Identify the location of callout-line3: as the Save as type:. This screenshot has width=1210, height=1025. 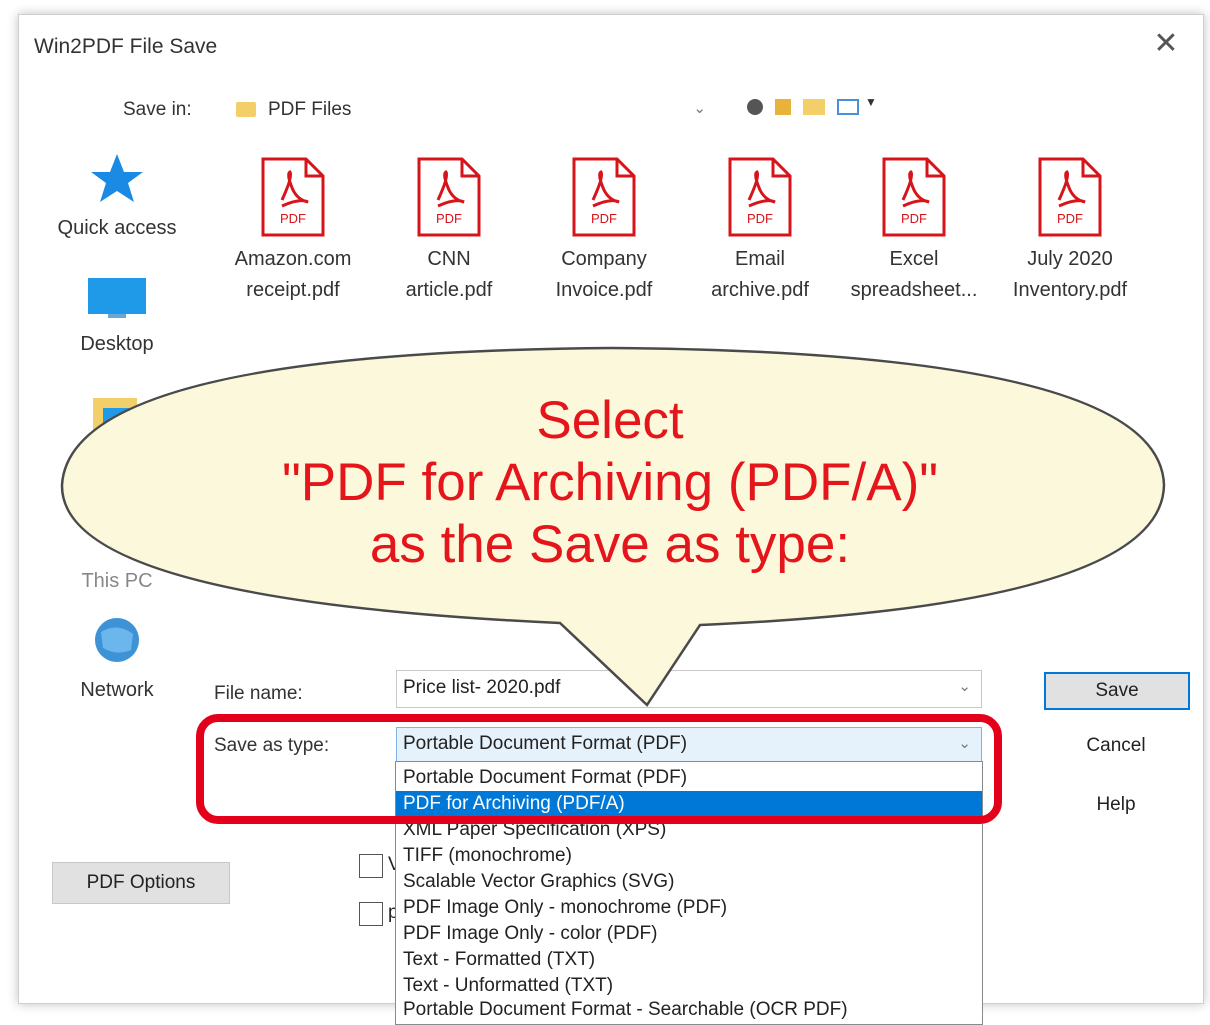
(610, 544).